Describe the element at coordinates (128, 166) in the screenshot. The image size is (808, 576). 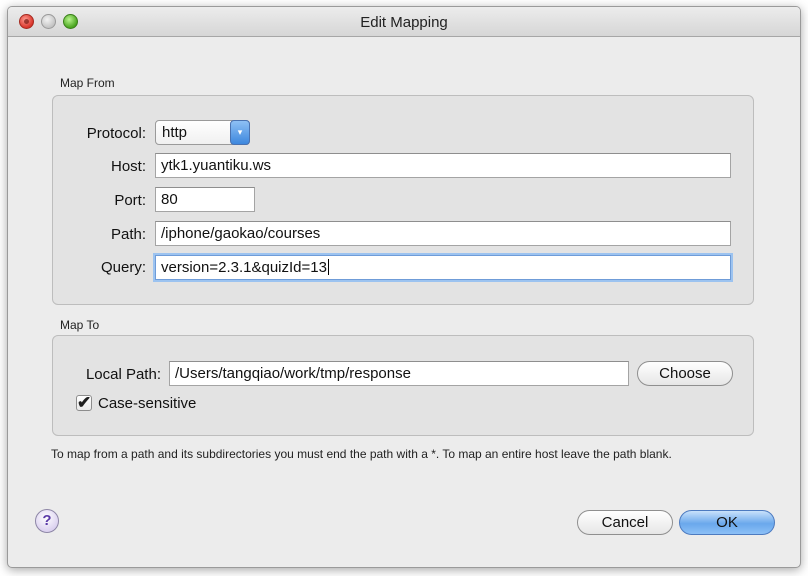
I see `host-label: Host:` at that location.